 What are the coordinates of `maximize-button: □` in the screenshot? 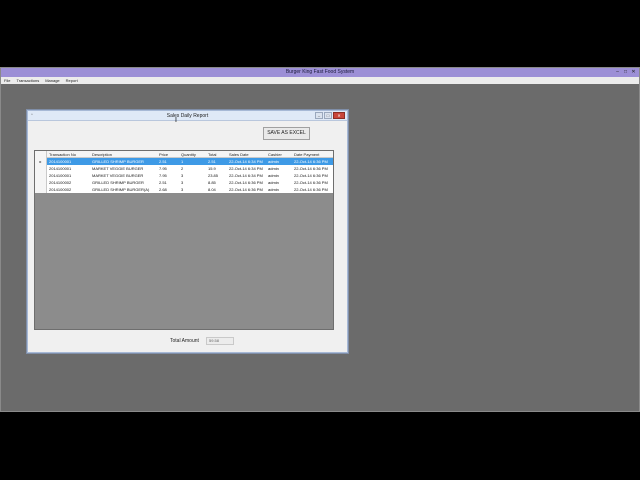 It's located at (625, 72).